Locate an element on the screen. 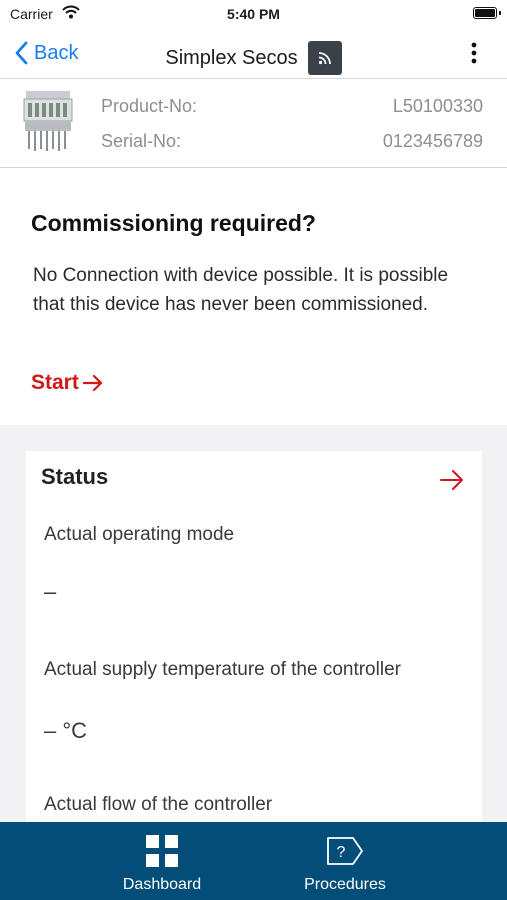 This screenshot has width=507, height=900. connection-button is located at coordinates (324, 58).